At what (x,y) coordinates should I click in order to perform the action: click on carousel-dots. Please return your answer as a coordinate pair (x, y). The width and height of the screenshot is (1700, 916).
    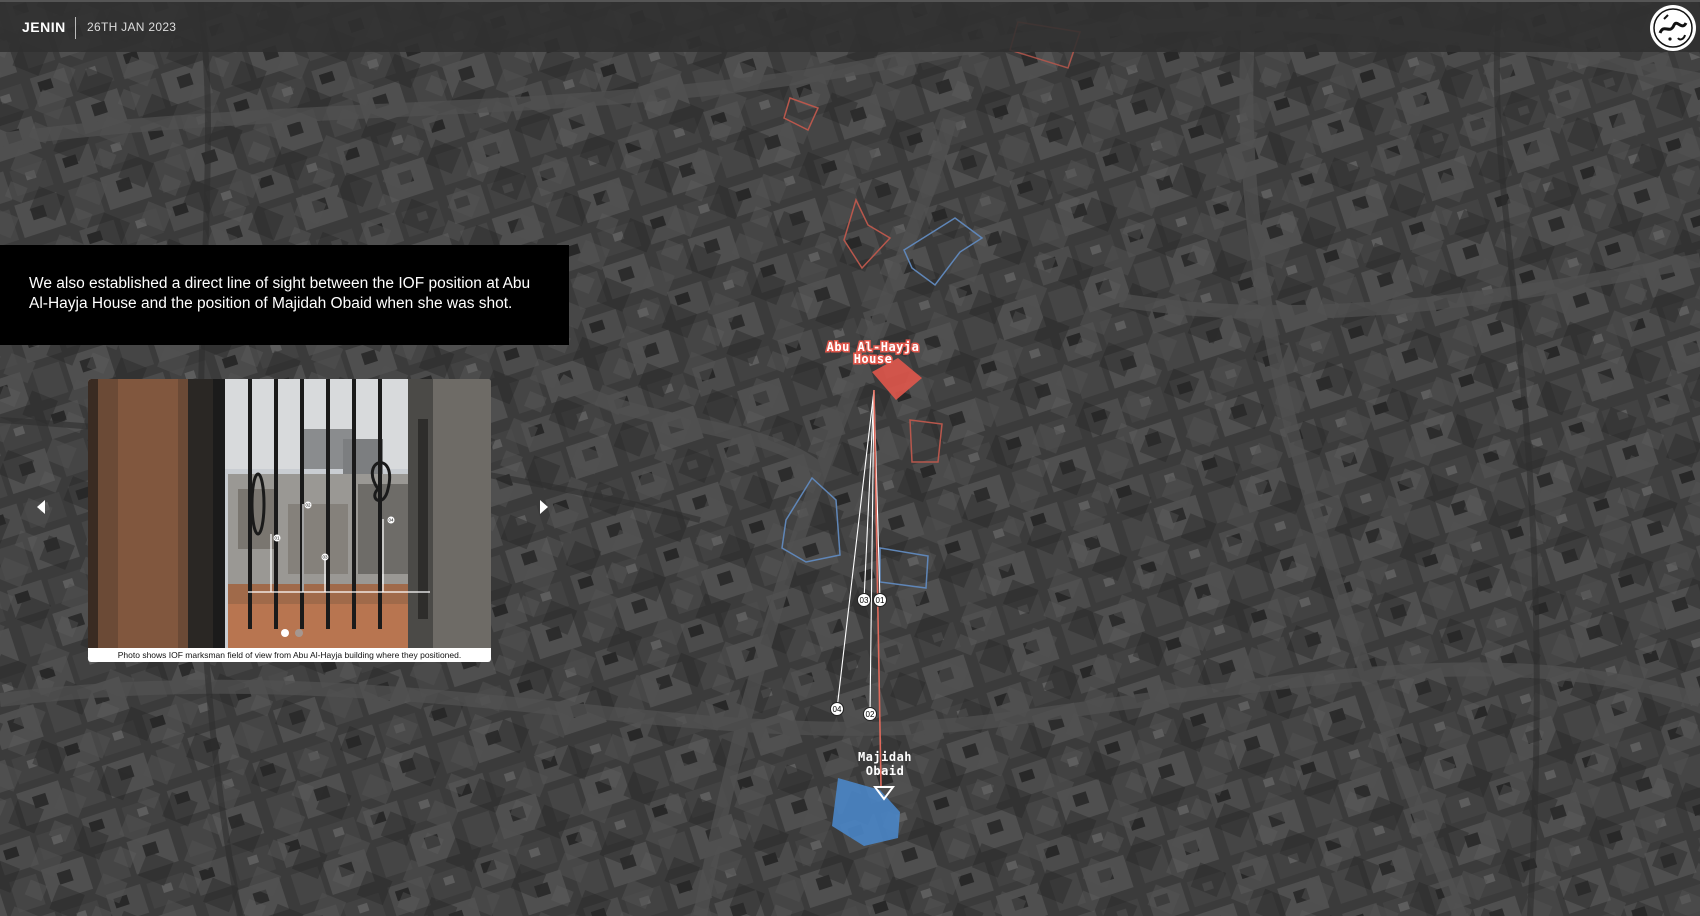
    Looking at the image, I should click on (292, 633).